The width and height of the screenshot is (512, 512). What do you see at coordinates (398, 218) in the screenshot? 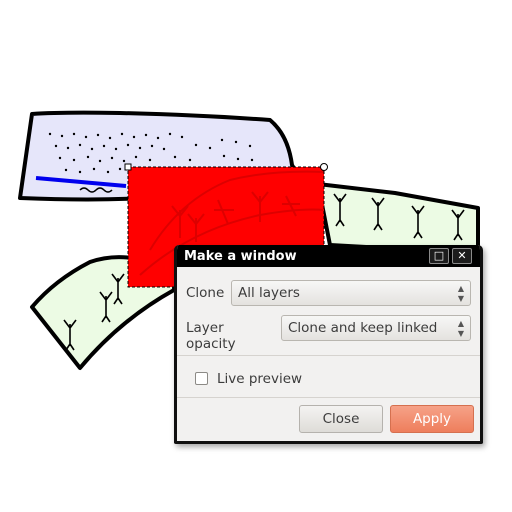
I see `right-band-shape` at bounding box center [398, 218].